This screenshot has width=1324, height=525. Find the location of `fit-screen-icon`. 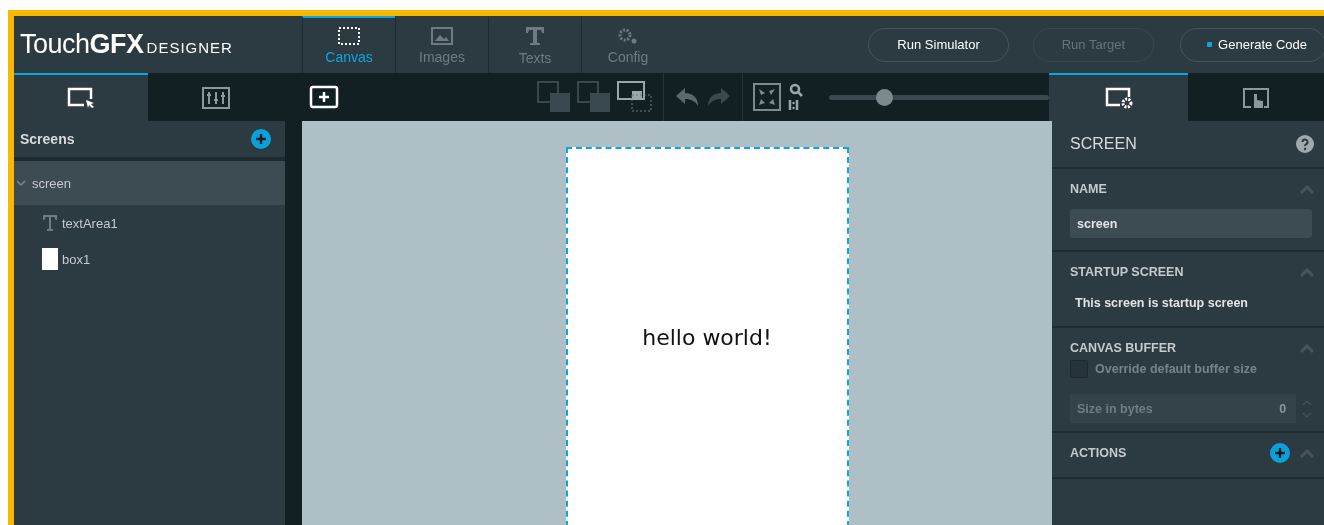

fit-screen-icon is located at coordinates (767, 97).